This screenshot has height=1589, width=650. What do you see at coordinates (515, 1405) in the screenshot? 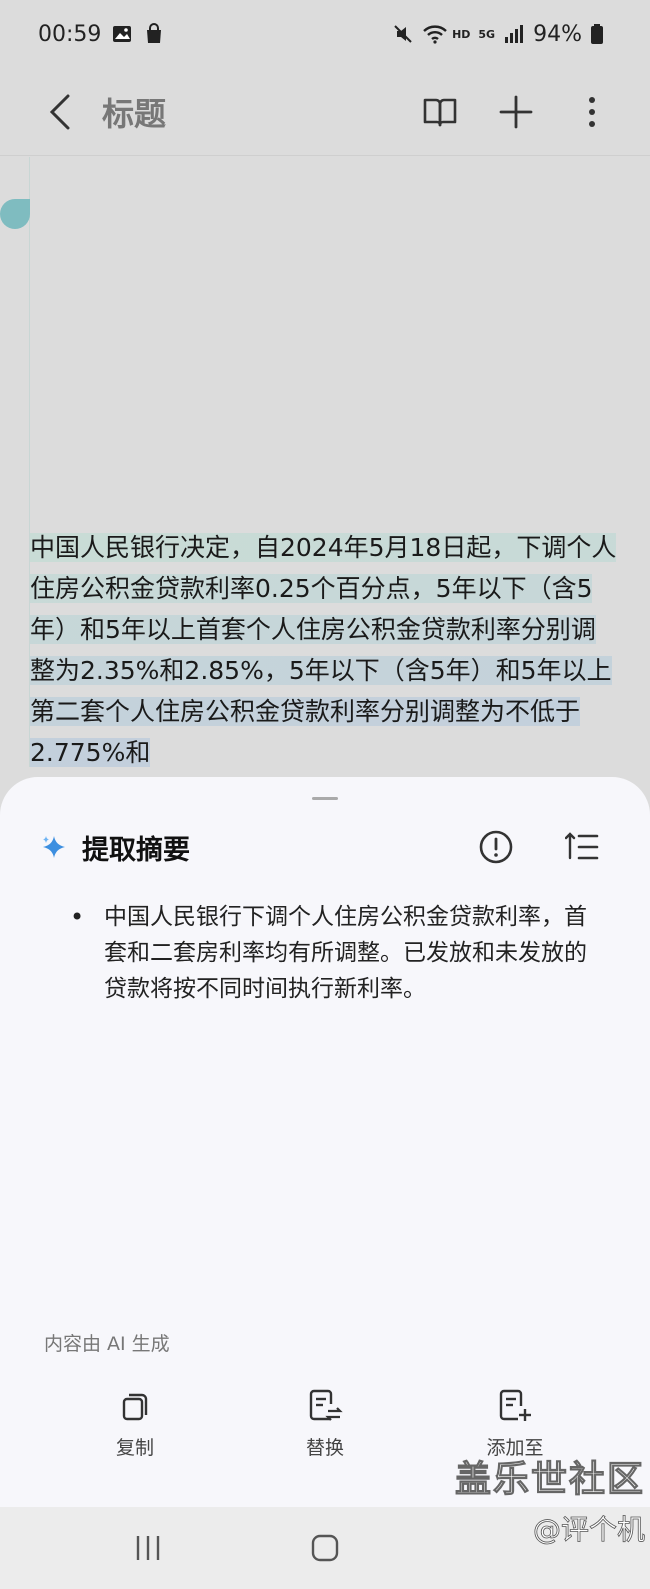
I see `add-note-icon` at bounding box center [515, 1405].